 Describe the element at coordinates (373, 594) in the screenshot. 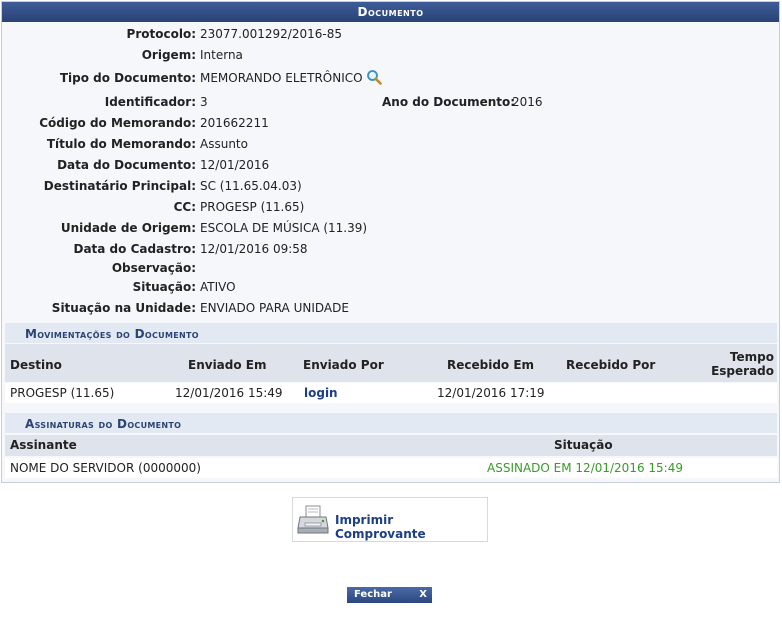

I see `close-button-label: Fechar` at that location.